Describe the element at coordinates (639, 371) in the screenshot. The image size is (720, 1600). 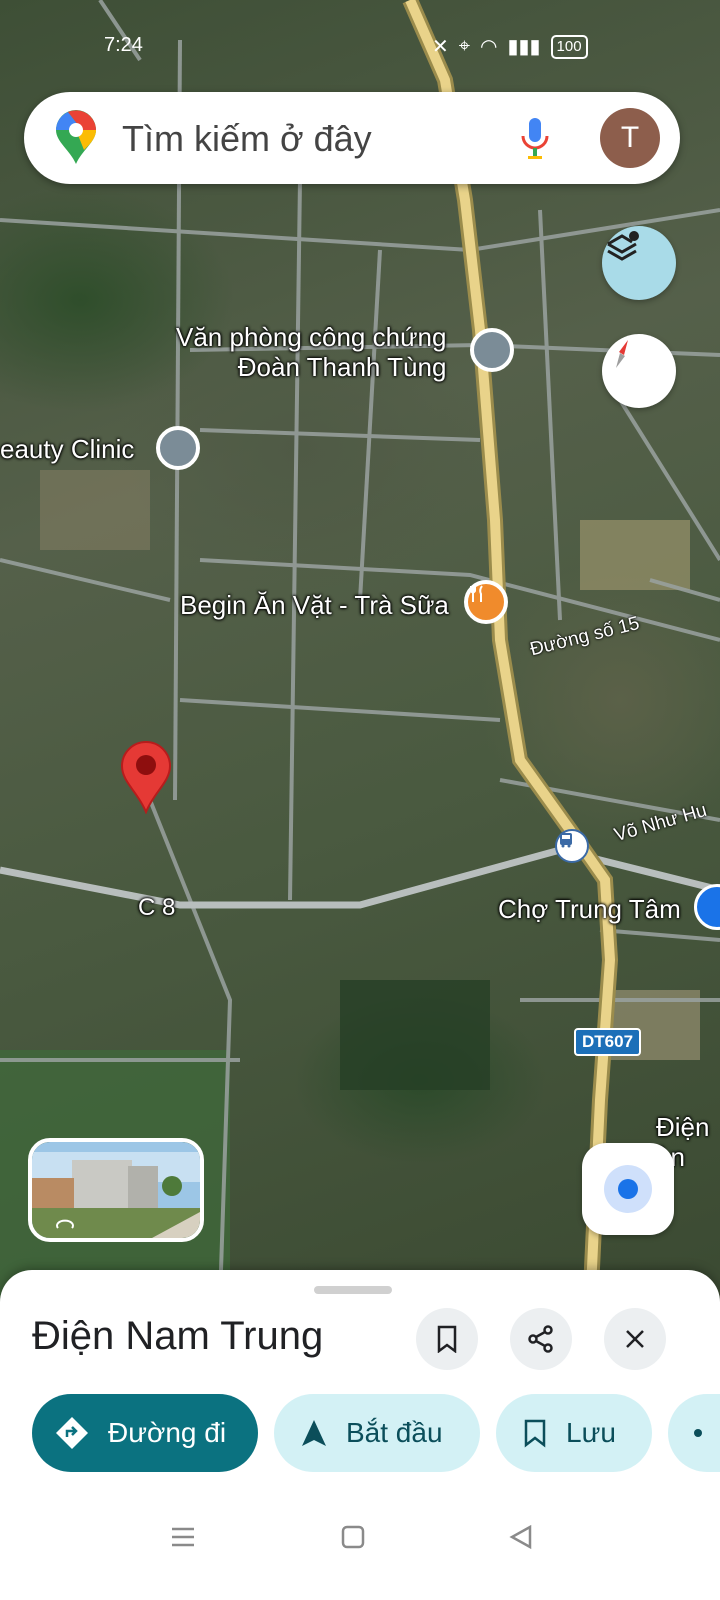
I see `compass-button` at that location.